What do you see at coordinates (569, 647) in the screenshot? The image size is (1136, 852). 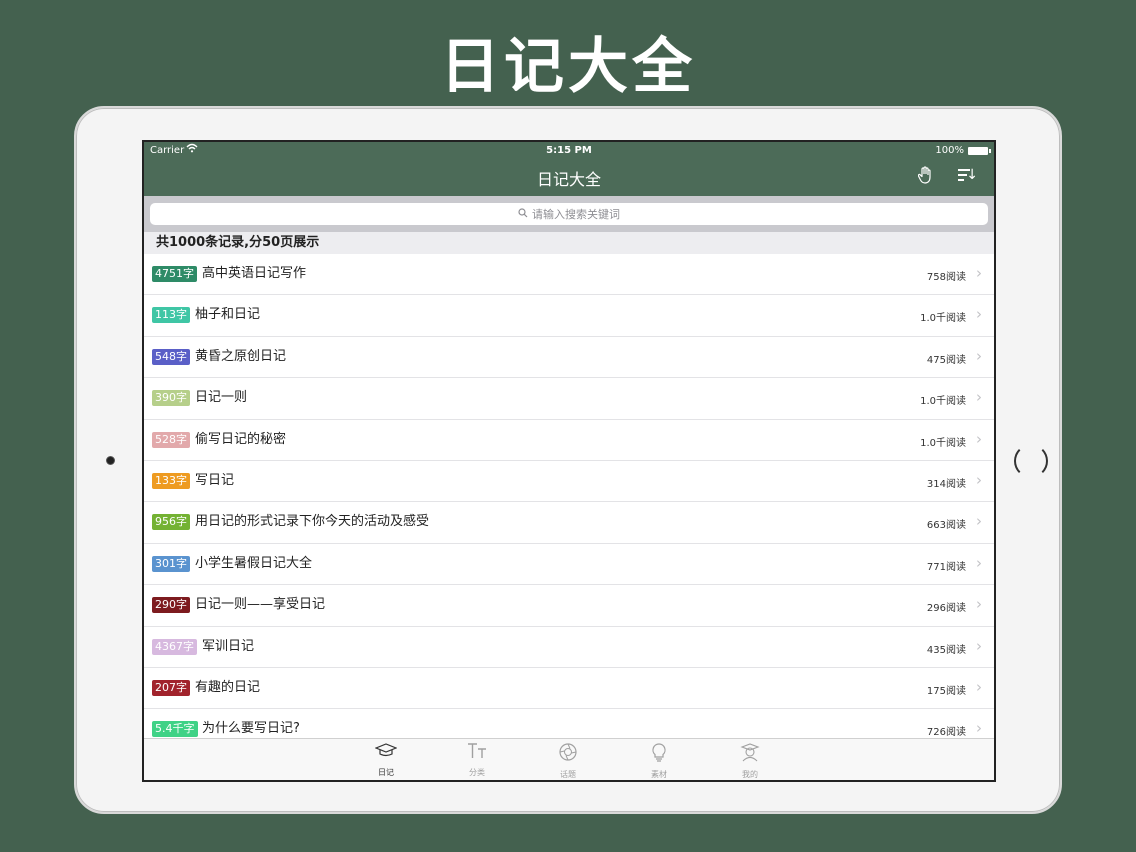 I see `list-item: 4367字 军训日记 435阅读 ›` at bounding box center [569, 647].